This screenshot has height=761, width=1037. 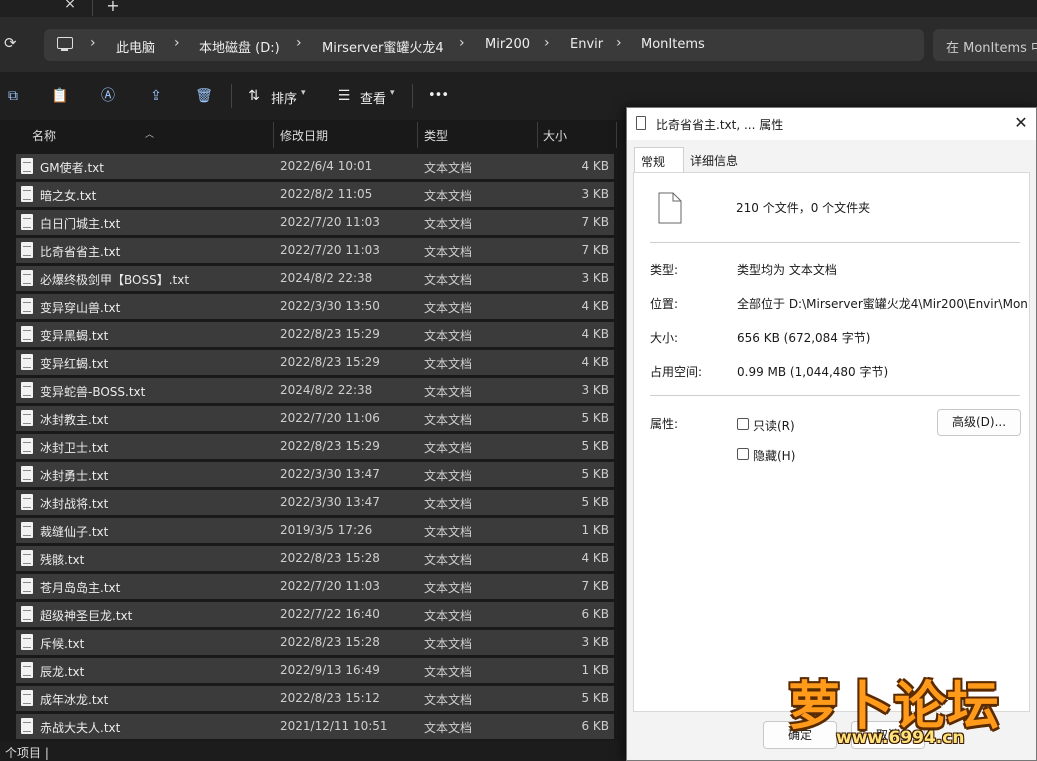 What do you see at coordinates (326, 166) in the screenshot?
I see `file-date: 2022/6/4 10:01` at bounding box center [326, 166].